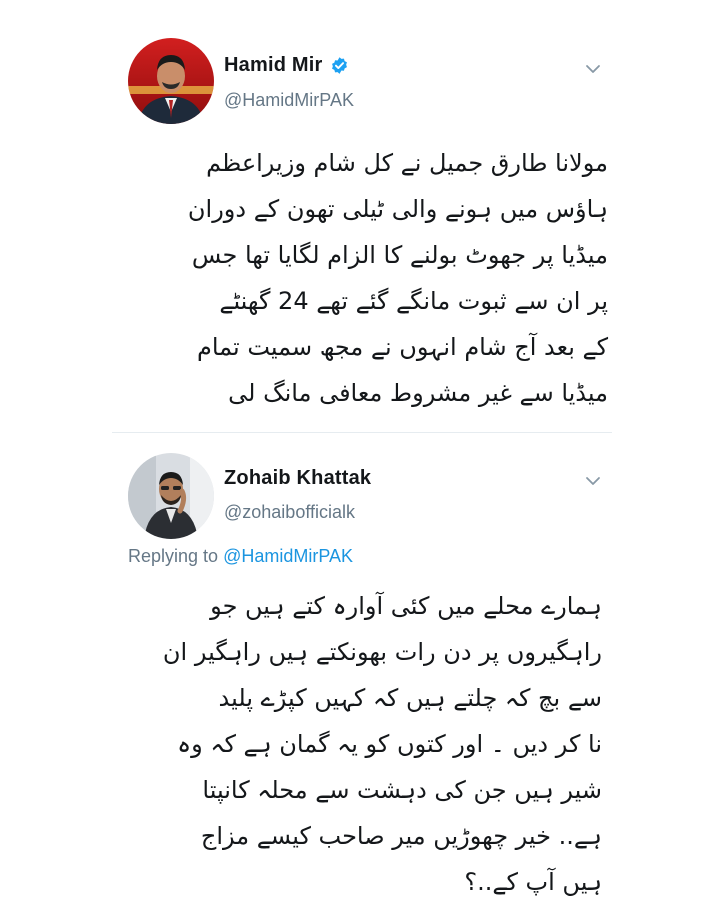 This screenshot has width=720, height=900. I want to click on tweet-text-line: میڈیا سے غیر مشروط معافی مانگ لی, so click(418, 393).